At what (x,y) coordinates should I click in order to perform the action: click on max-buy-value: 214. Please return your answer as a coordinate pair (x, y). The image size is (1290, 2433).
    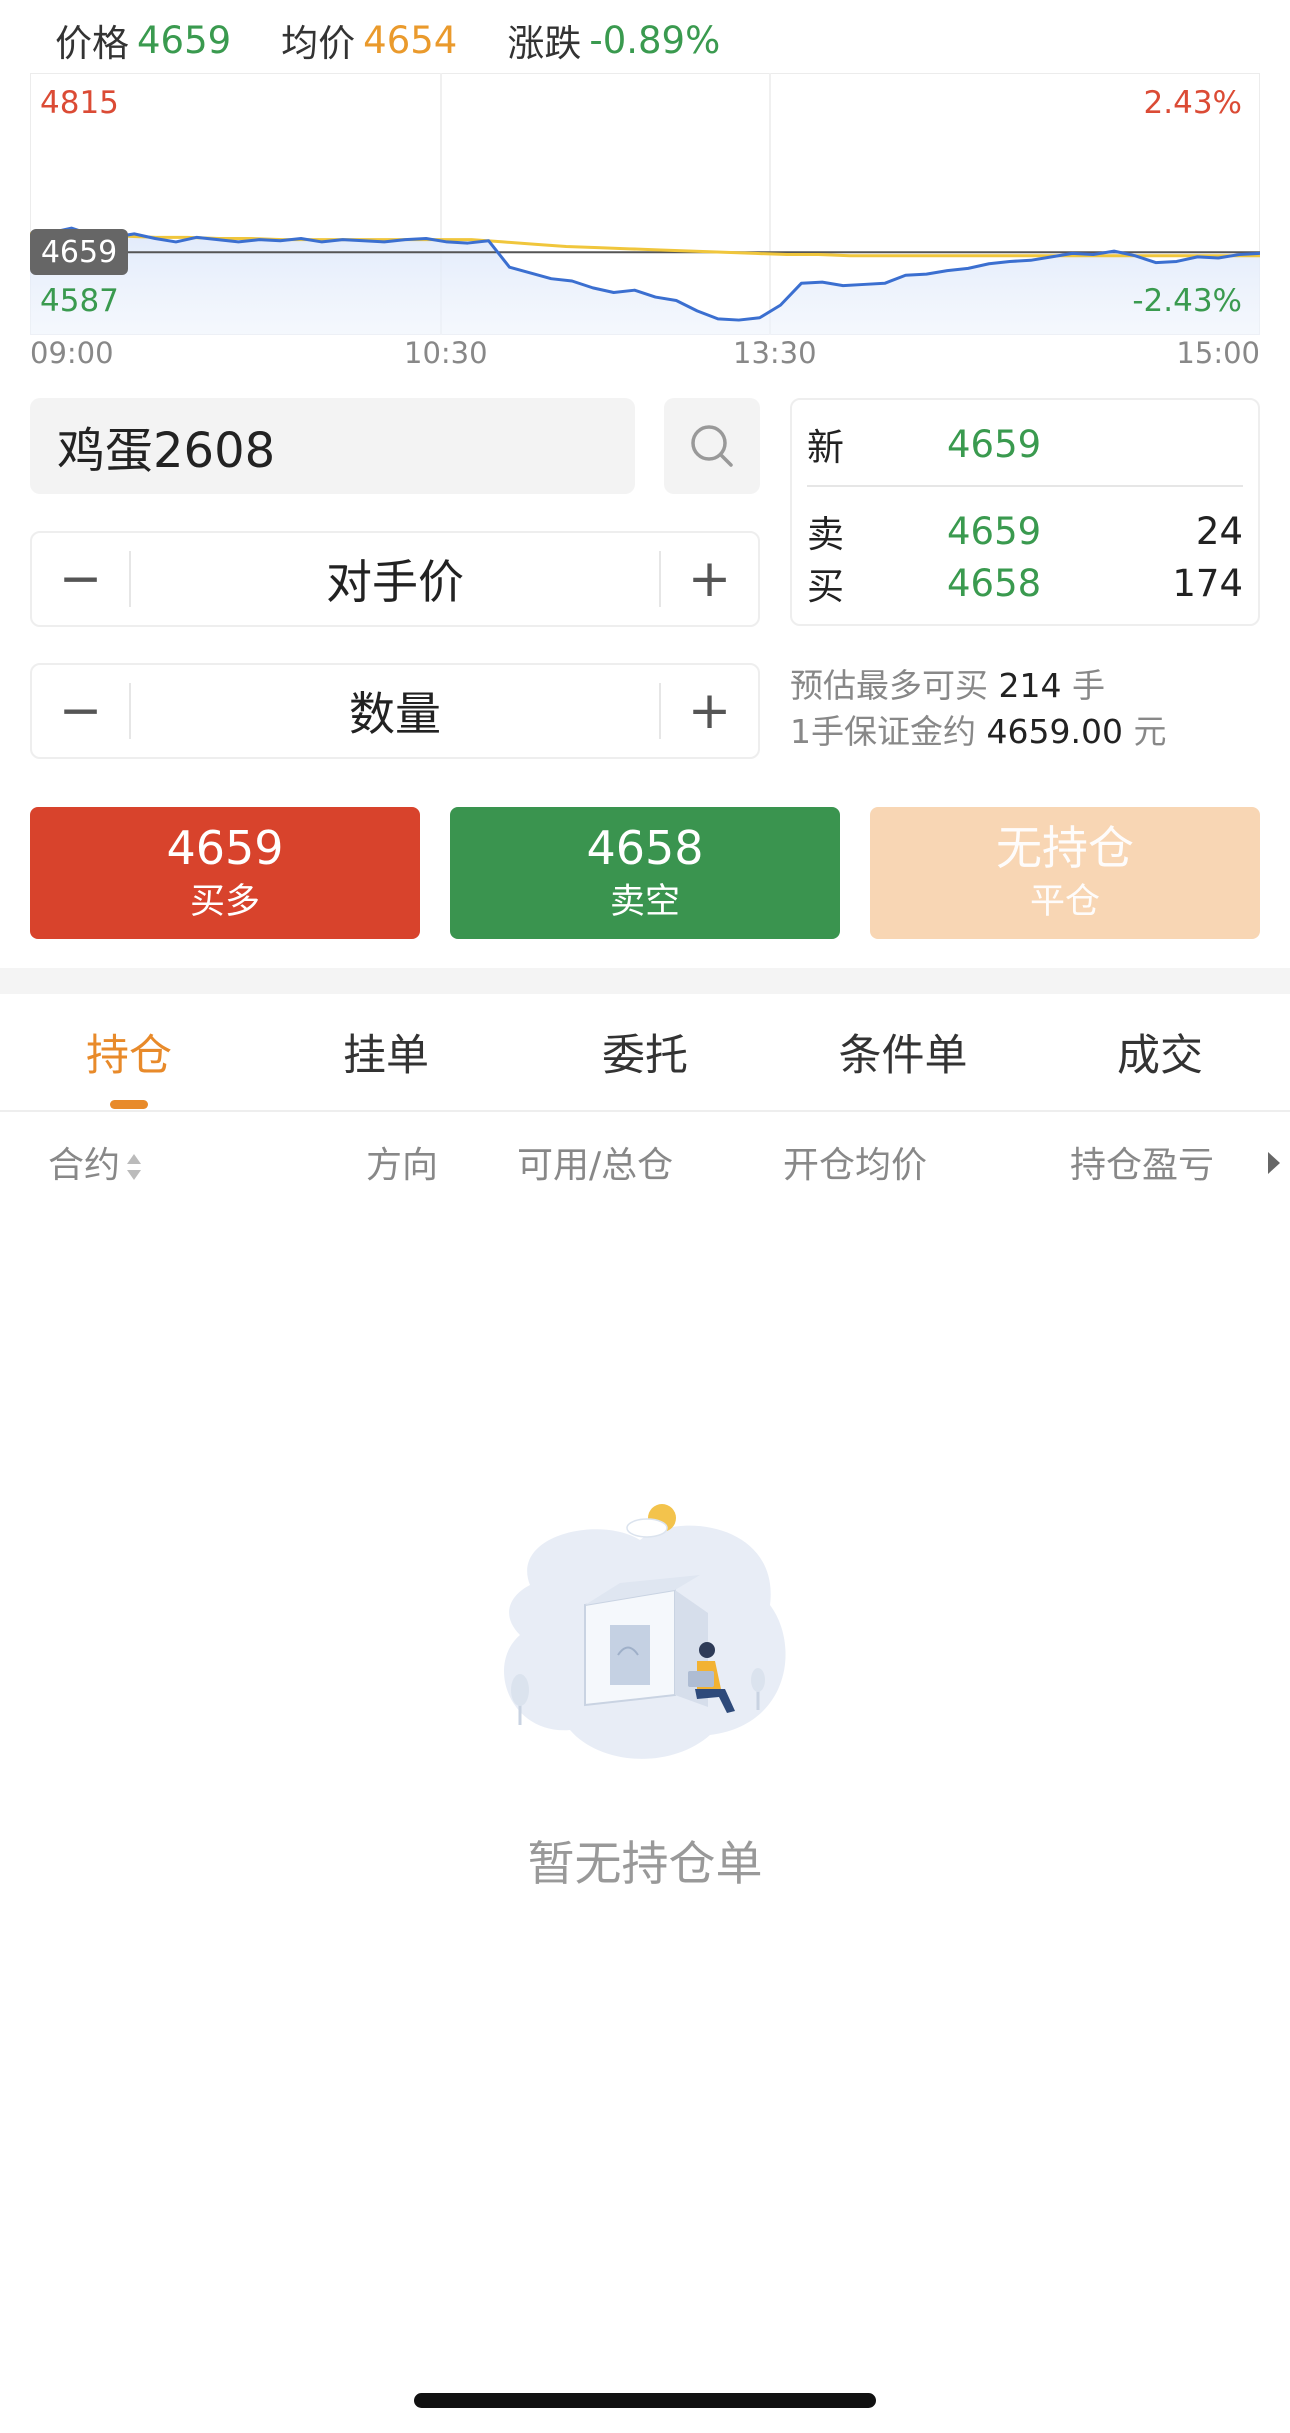
    Looking at the image, I should click on (1030, 685).